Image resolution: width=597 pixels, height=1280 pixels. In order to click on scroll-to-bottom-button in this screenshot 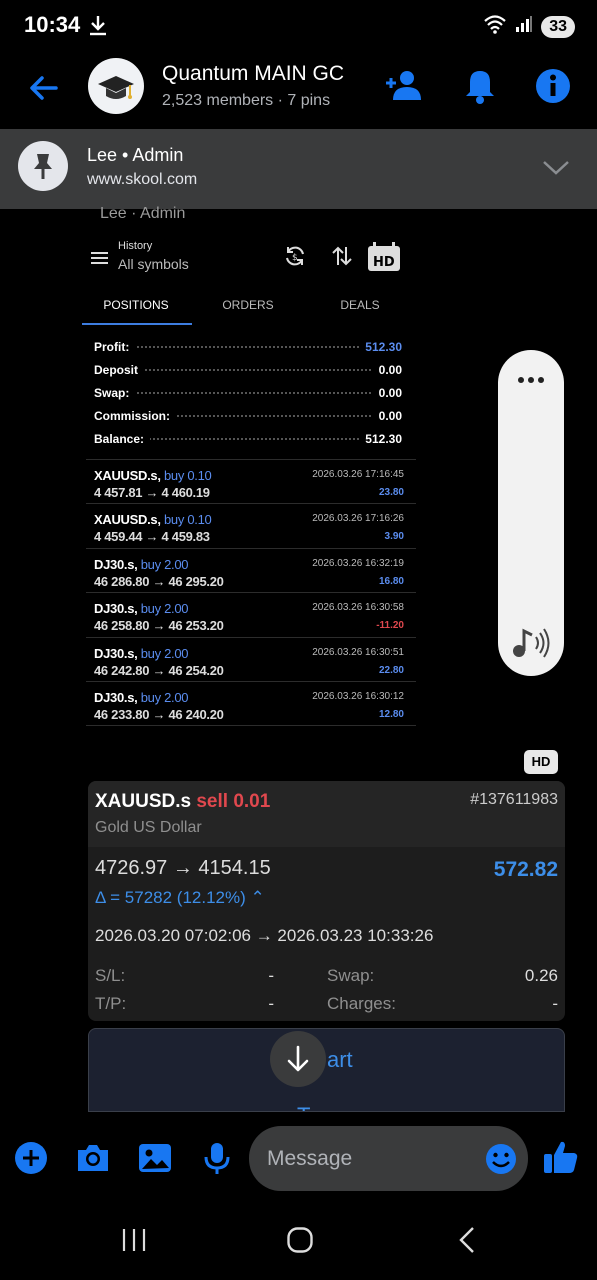, I will do `click(298, 1059)`.